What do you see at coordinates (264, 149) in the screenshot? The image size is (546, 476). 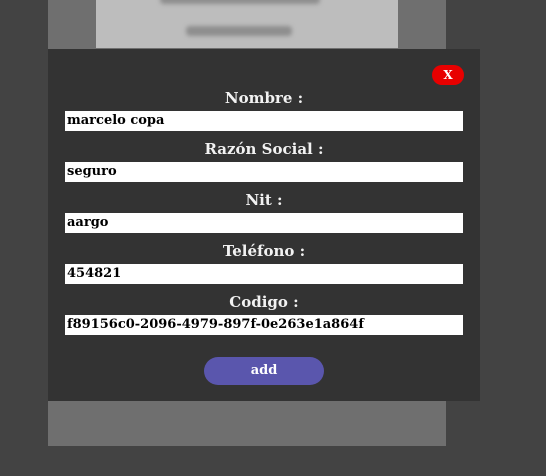 I see `razon-social-label: Razón Social :` at bounding box center [264, 149].